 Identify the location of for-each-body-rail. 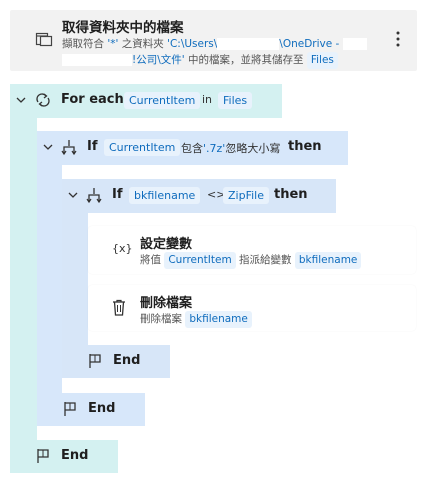
(23, 279).